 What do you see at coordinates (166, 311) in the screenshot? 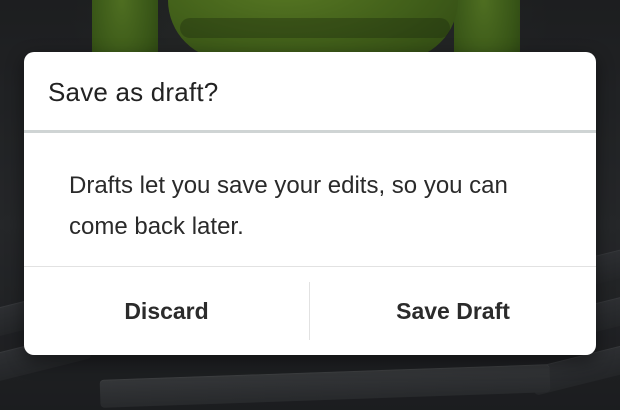
I see `discard-button: Discard` at bounding box center [166, 311].